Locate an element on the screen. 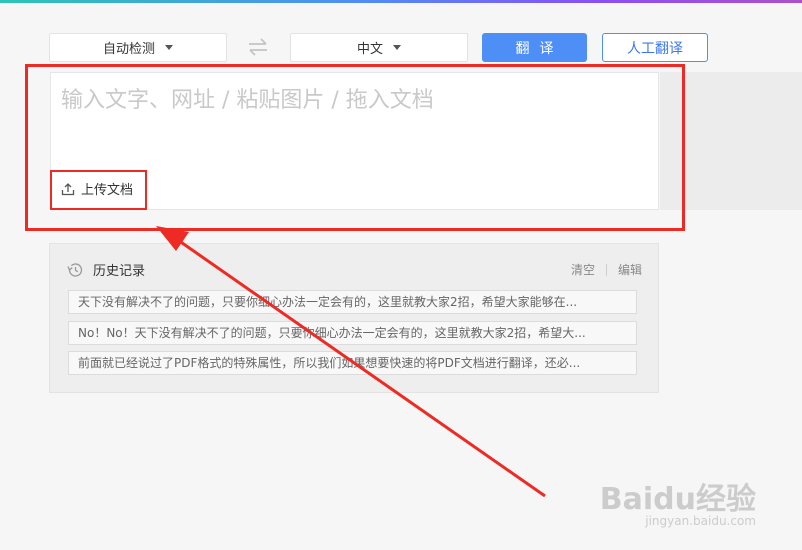 Image resolution: width=802 pixels, height=550 pixels. top-accent-line is located at coordinates (401, 1).